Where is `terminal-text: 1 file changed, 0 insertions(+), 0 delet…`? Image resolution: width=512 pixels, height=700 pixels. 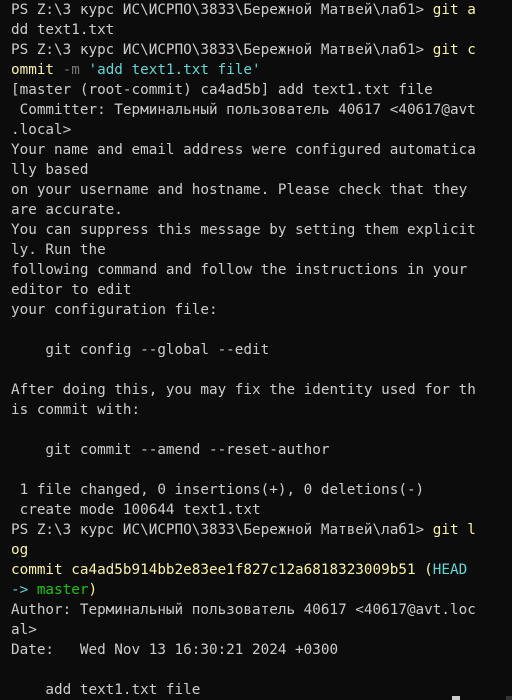 terminal-text: 1 file changed, 0 insertions(+), 0 delet… is located at coordinates (218, 490).